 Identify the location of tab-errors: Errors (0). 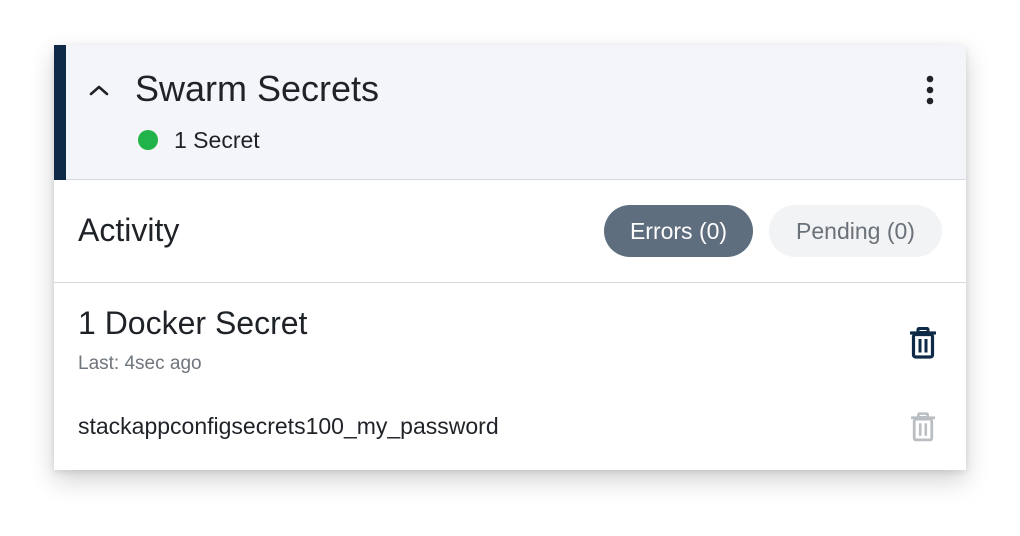
(678, 231).